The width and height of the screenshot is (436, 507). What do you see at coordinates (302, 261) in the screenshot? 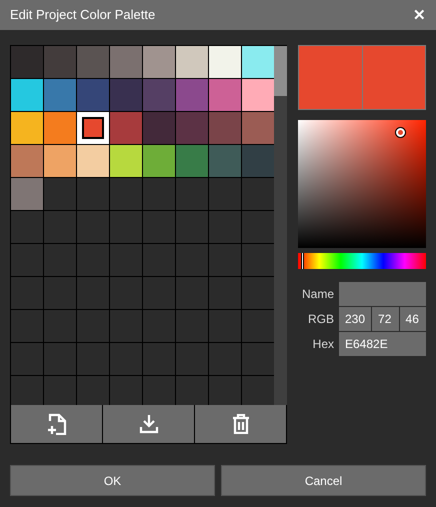
I see `hue-handle` at bounding box center [302, 261].